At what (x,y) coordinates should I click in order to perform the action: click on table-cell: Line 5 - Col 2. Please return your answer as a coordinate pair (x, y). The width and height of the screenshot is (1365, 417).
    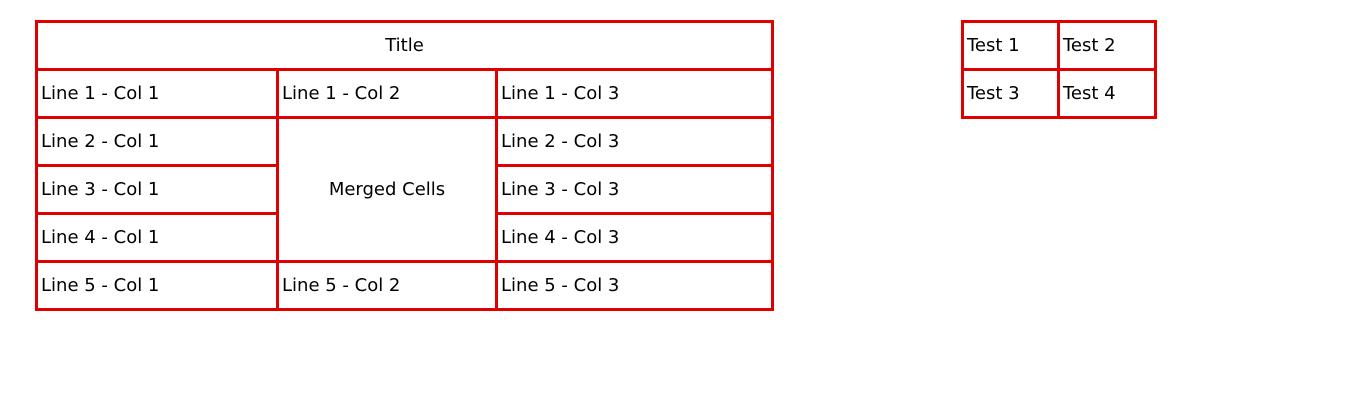
    Looking at the image, I should click on (387, 285).